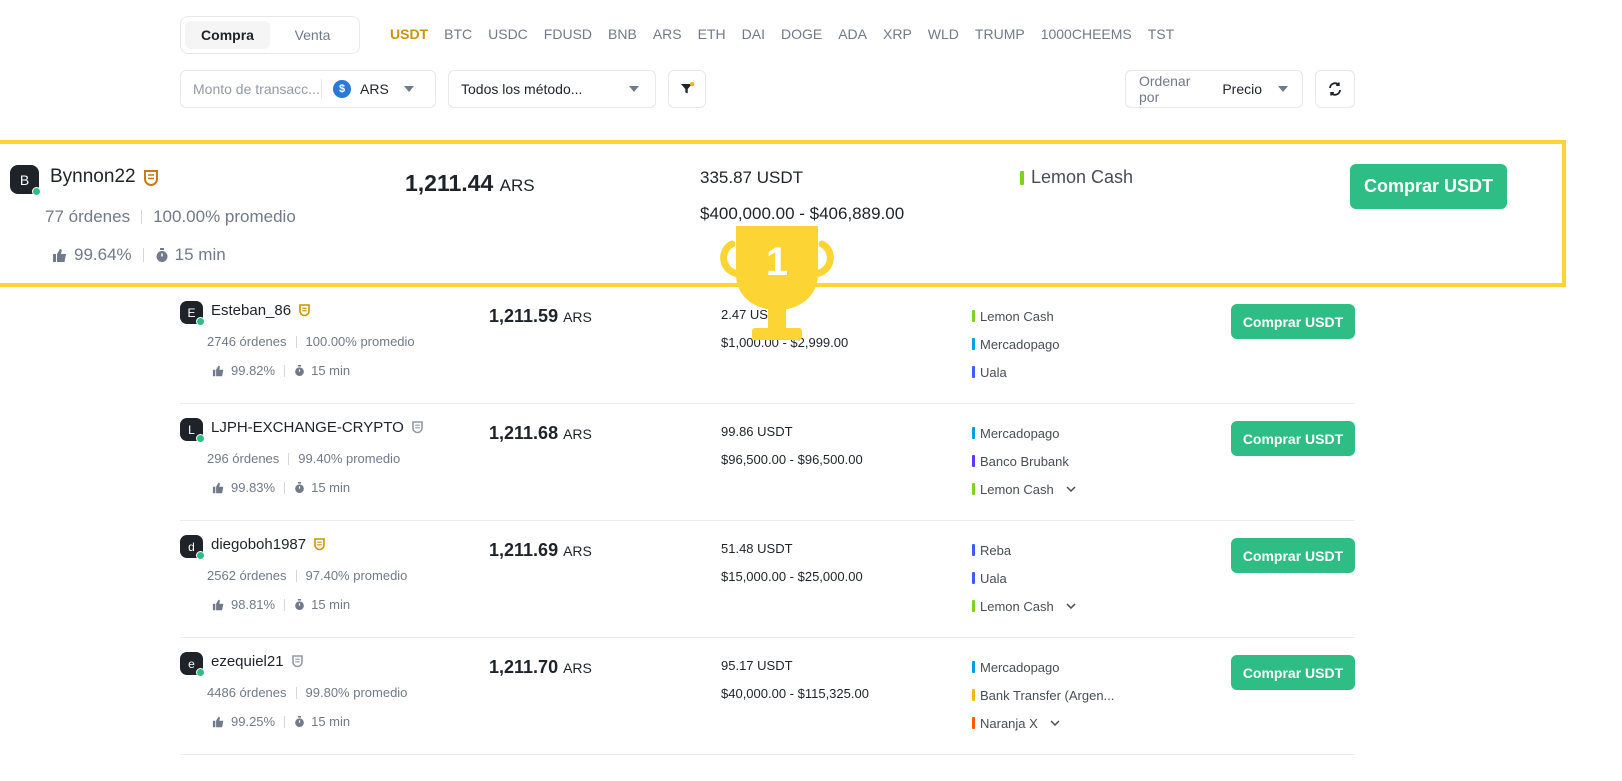 The height and width of the screenshot is (781, 1622). What do you see at coordinates (1161, 34) in the screenshot?
I see `asset-tab-tst: TST` at bounding box center [1161, 34].